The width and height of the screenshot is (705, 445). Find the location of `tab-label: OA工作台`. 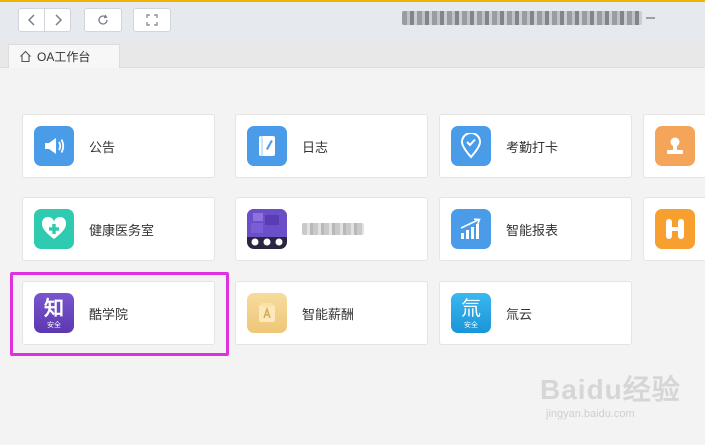

tab-label: OA工作台 is located at coordinates (64, 57).